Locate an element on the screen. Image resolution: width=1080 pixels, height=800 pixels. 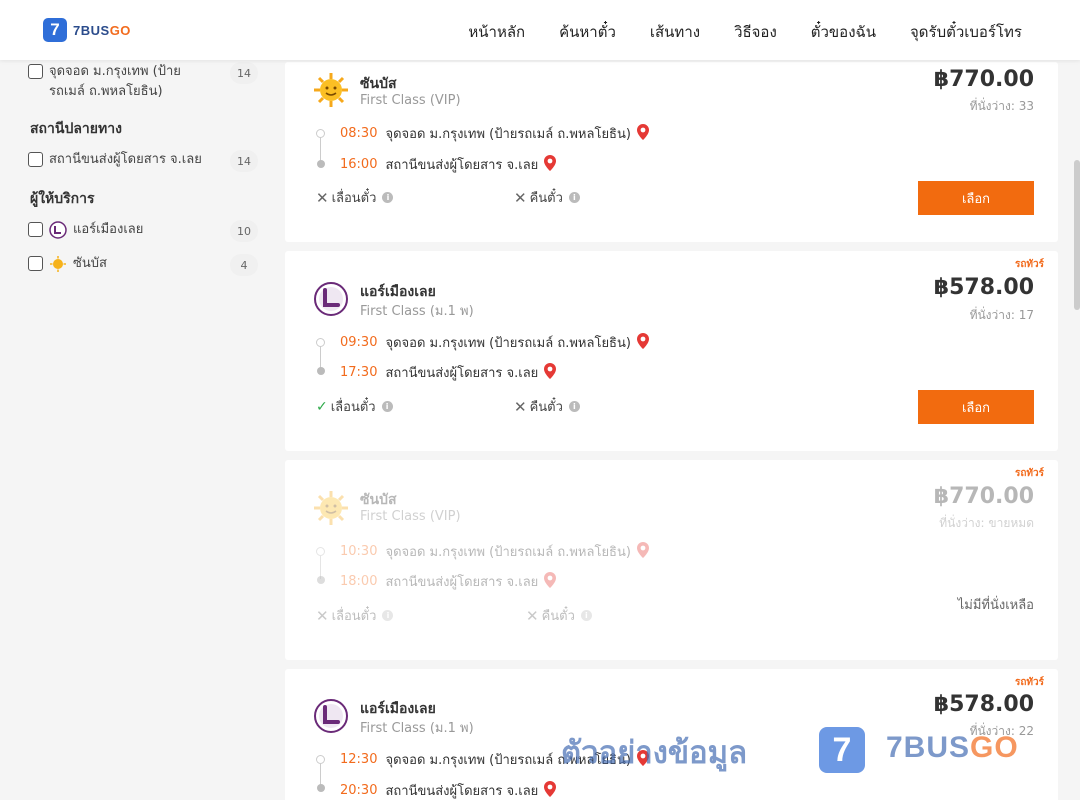
operator-label: ซันบัส is located at coordinates (90, 263).